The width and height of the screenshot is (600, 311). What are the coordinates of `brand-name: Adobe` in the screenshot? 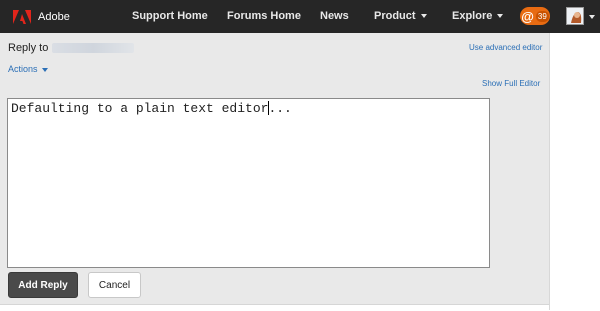 It's located at (54, 17).